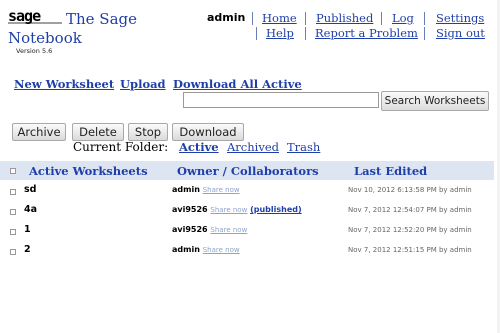  I want to click on select-all-checkbox, so click(13, 171).